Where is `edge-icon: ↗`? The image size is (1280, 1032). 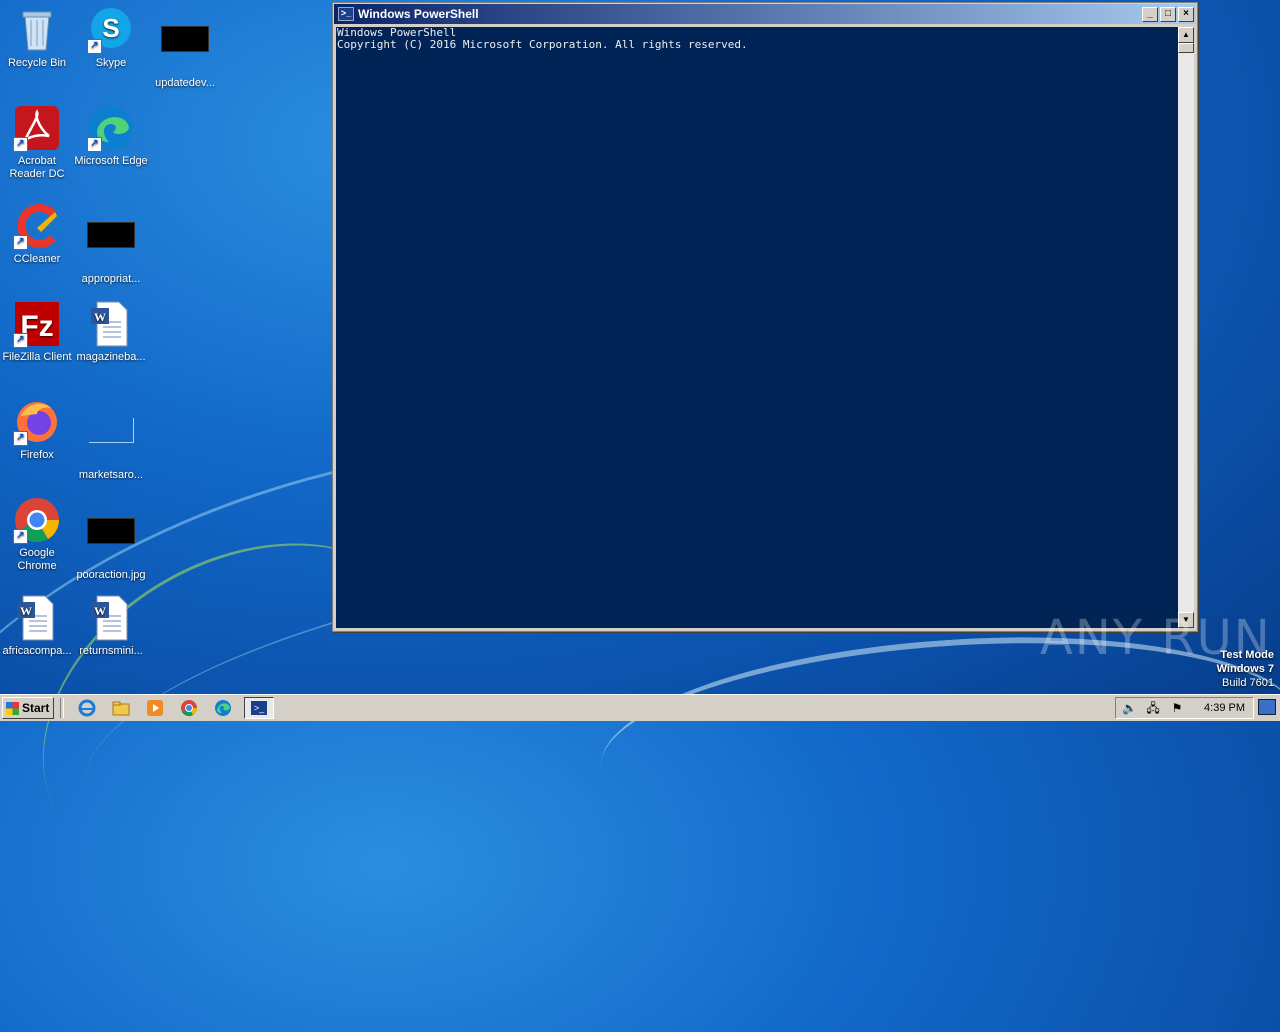 edge-icon: ↗ is located at coordinates (111, 128).